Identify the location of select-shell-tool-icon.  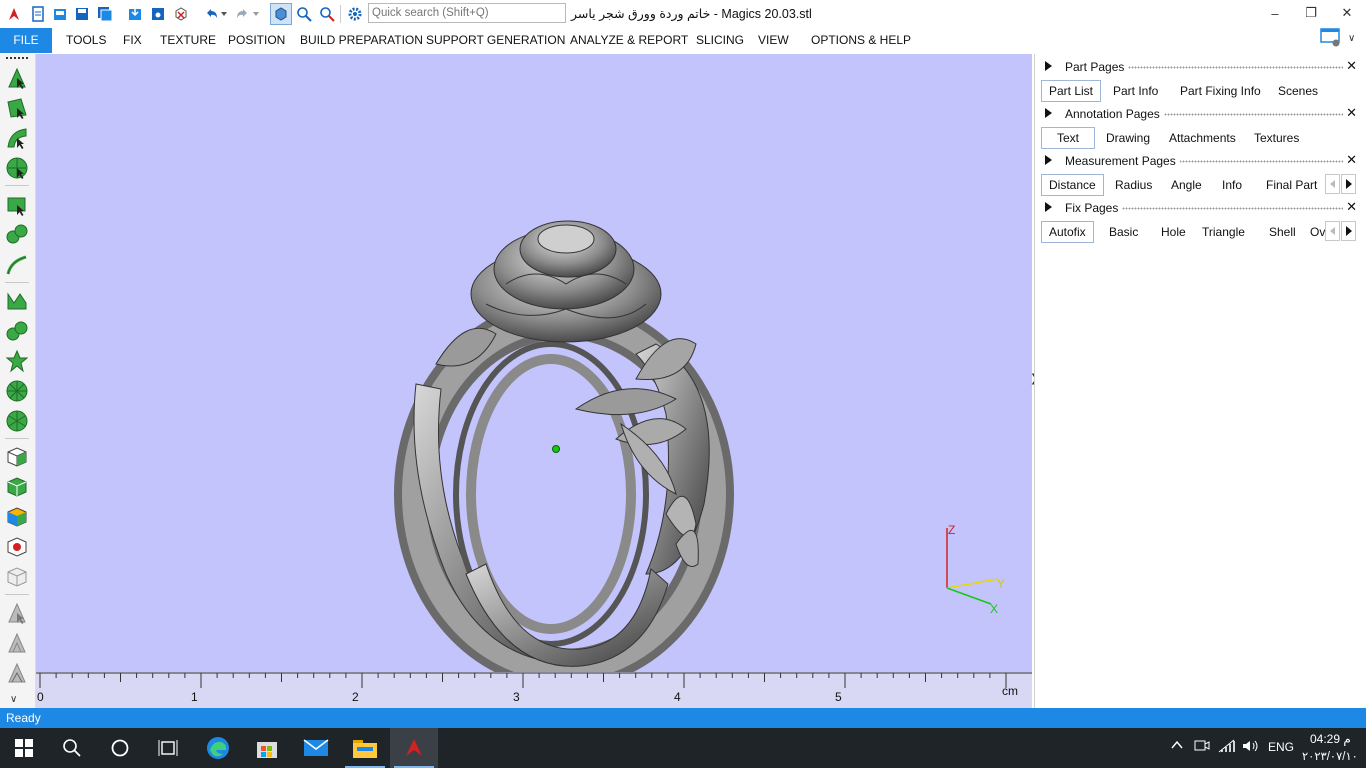
(17, 168).